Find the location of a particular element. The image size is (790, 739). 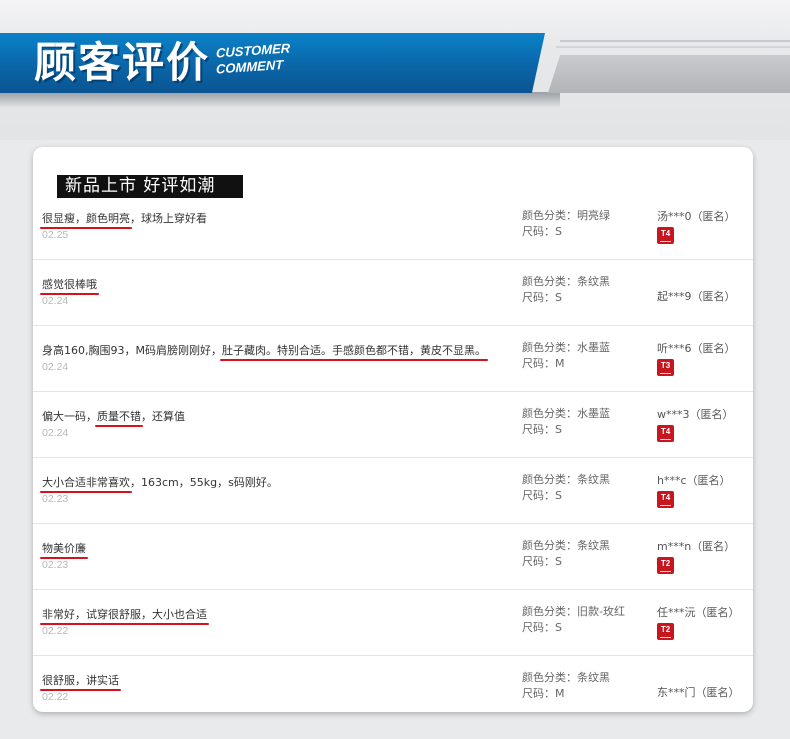

review-sku: 颜色分类：条纹黑 尺码：M is located at coordinates (566, 686).